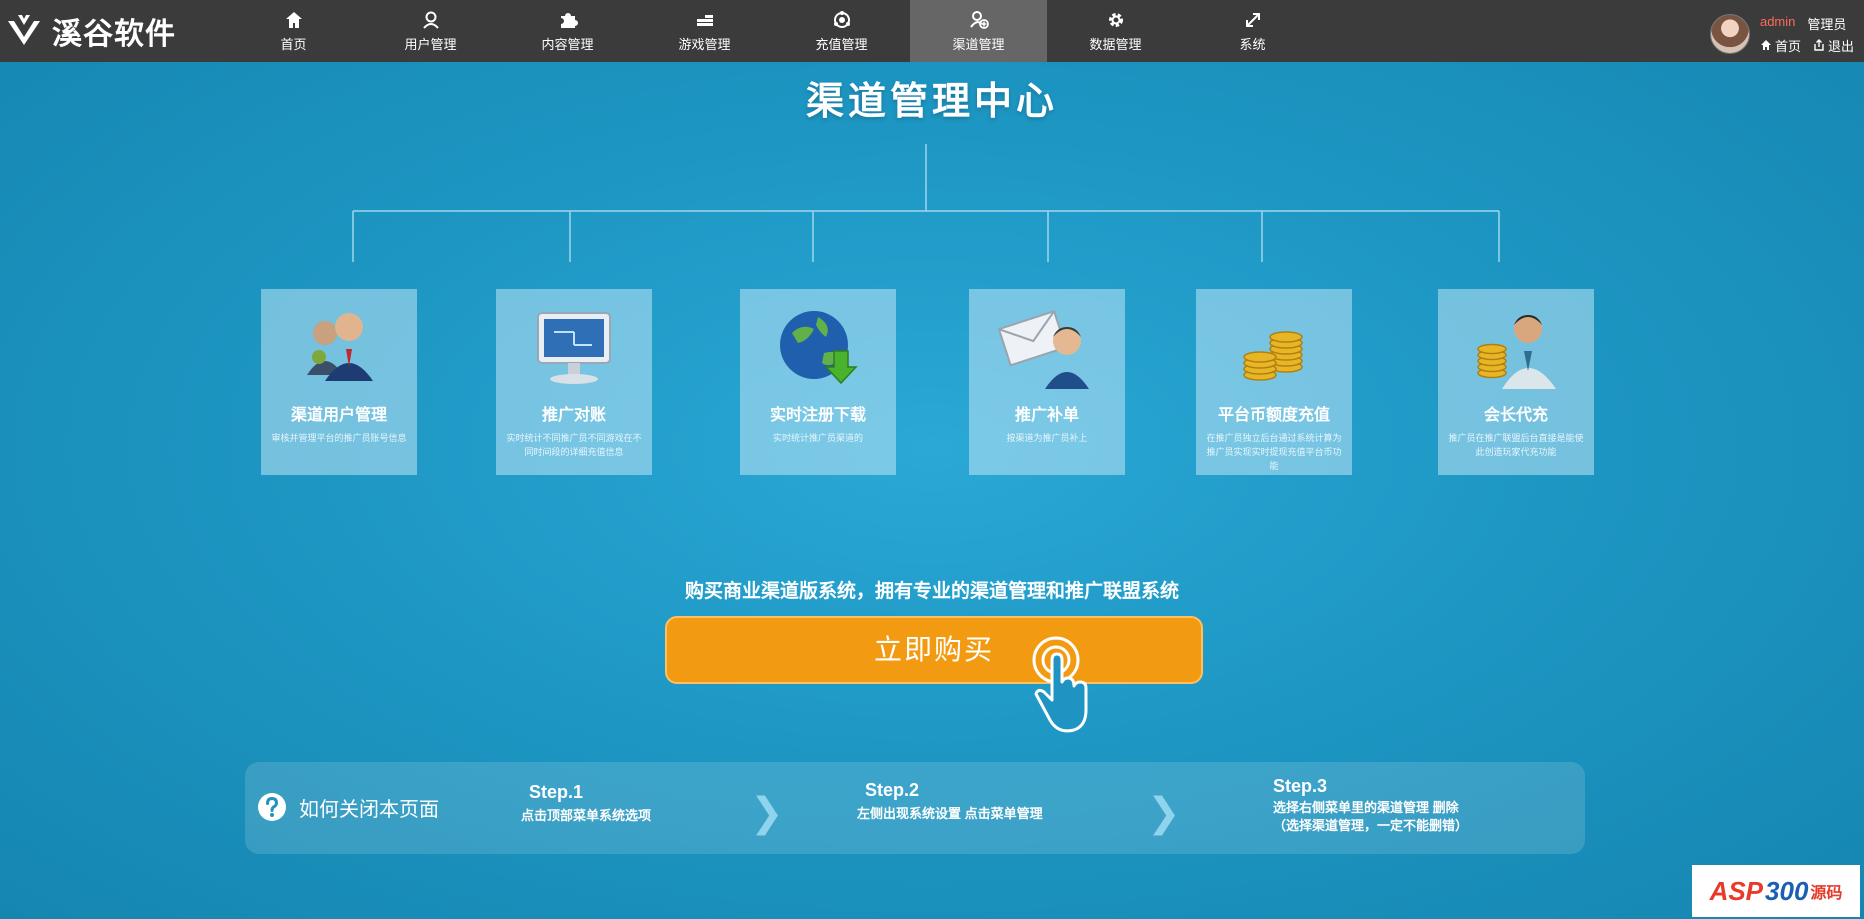 Image resolution: width=1864 pixels, height=919 pixels. What do you see at coordinates (586, 815) in the screenshot?
I see `step-desc: 点击顶部菜单系统选项` at bounding box center [586, 815].